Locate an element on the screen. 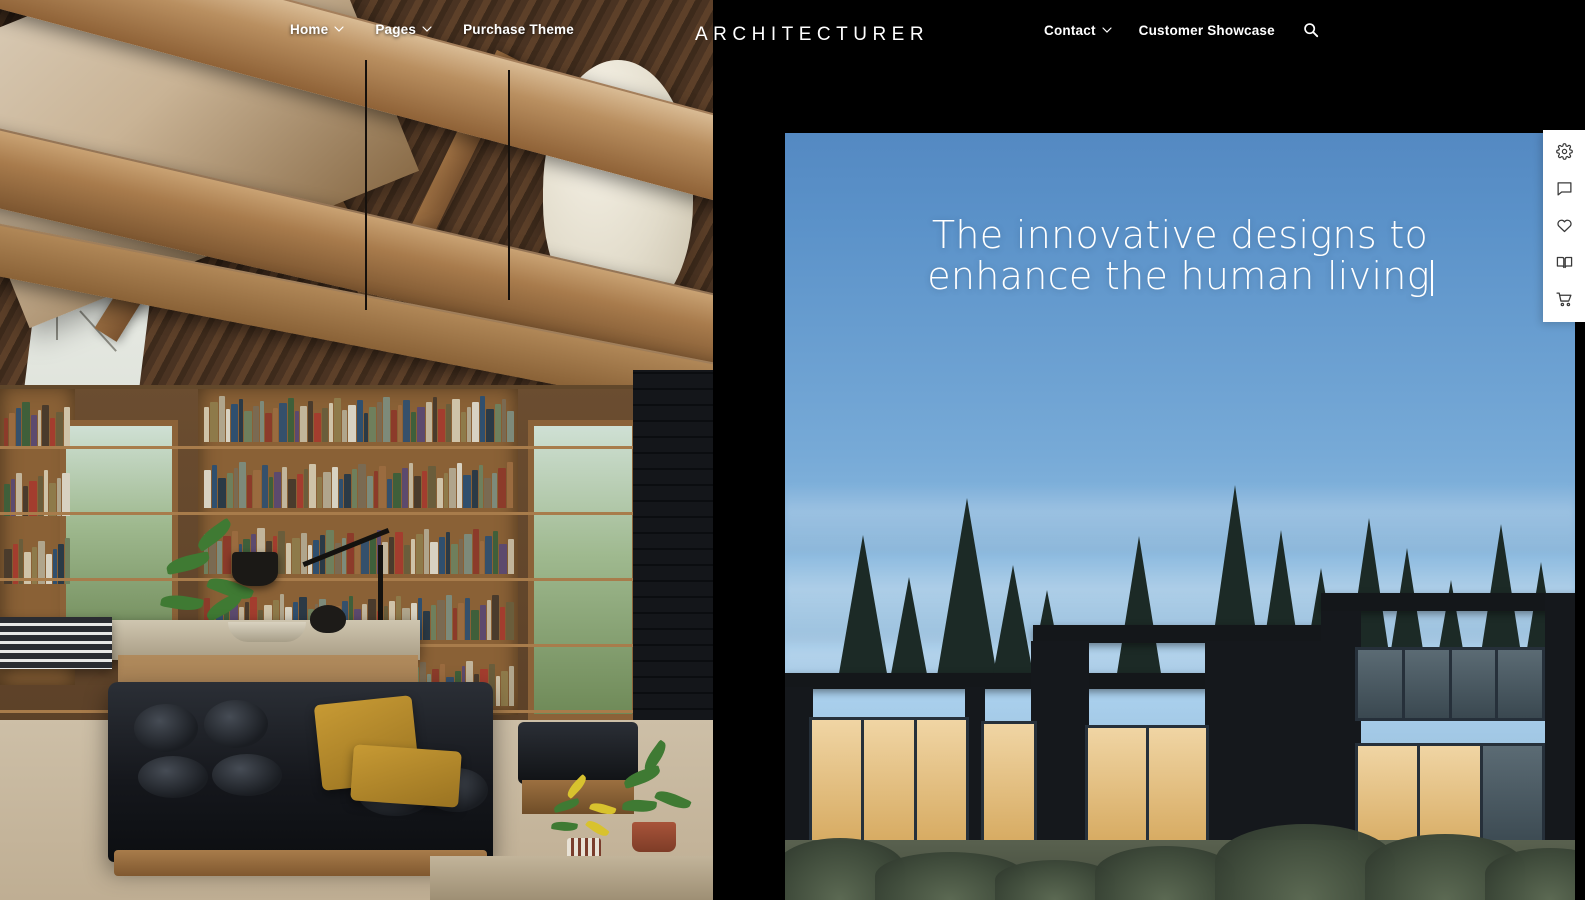  nav-item-label: Pages is located at coordinates (396, 29).